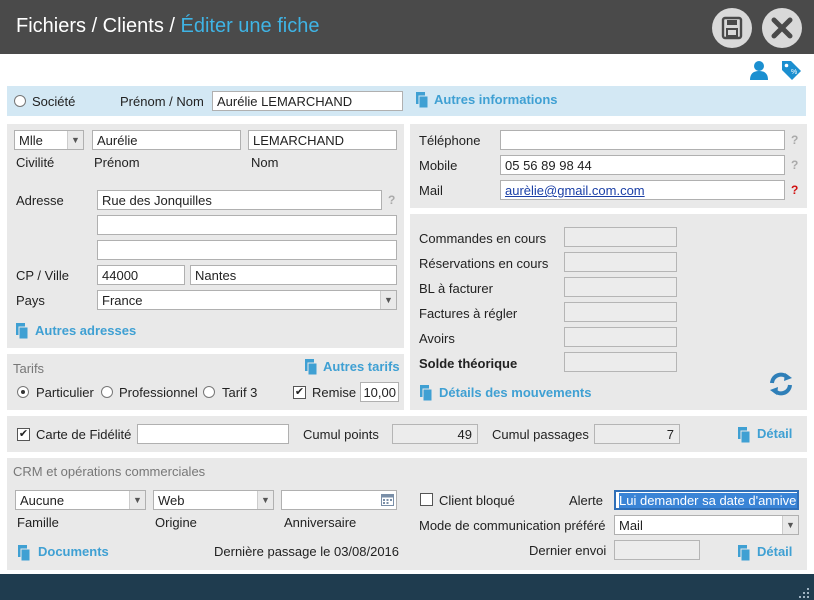 This screenshot has width=814, height=600. I want to click on resize-grip-icon, so click(804, 593).